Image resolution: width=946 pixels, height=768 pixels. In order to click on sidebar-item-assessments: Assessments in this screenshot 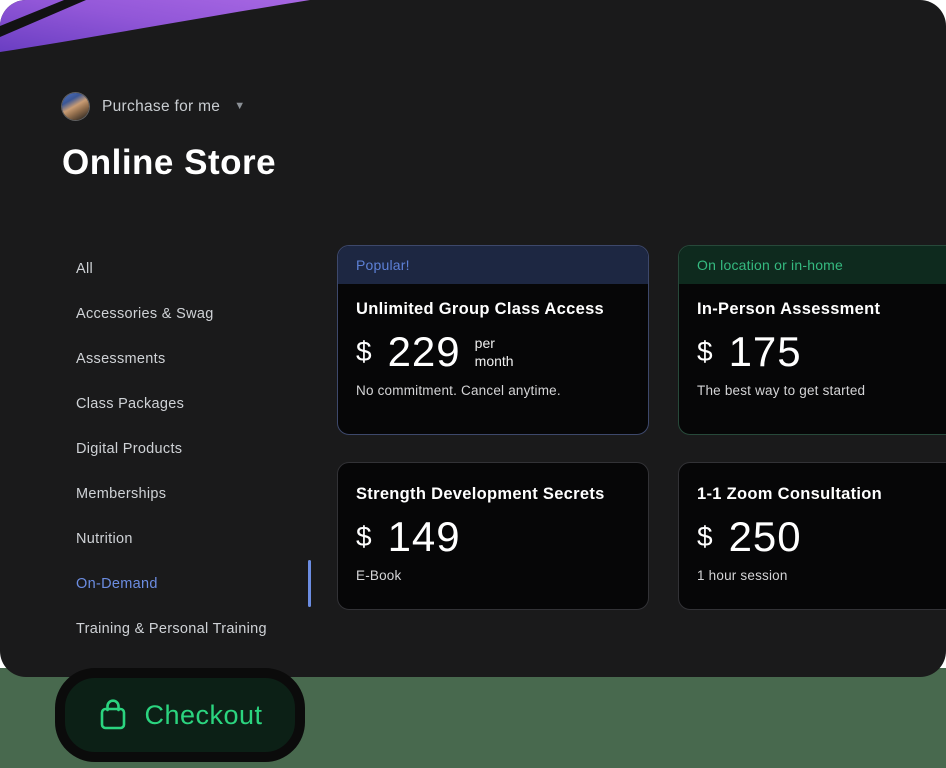, I will do `click(193, 358)`.